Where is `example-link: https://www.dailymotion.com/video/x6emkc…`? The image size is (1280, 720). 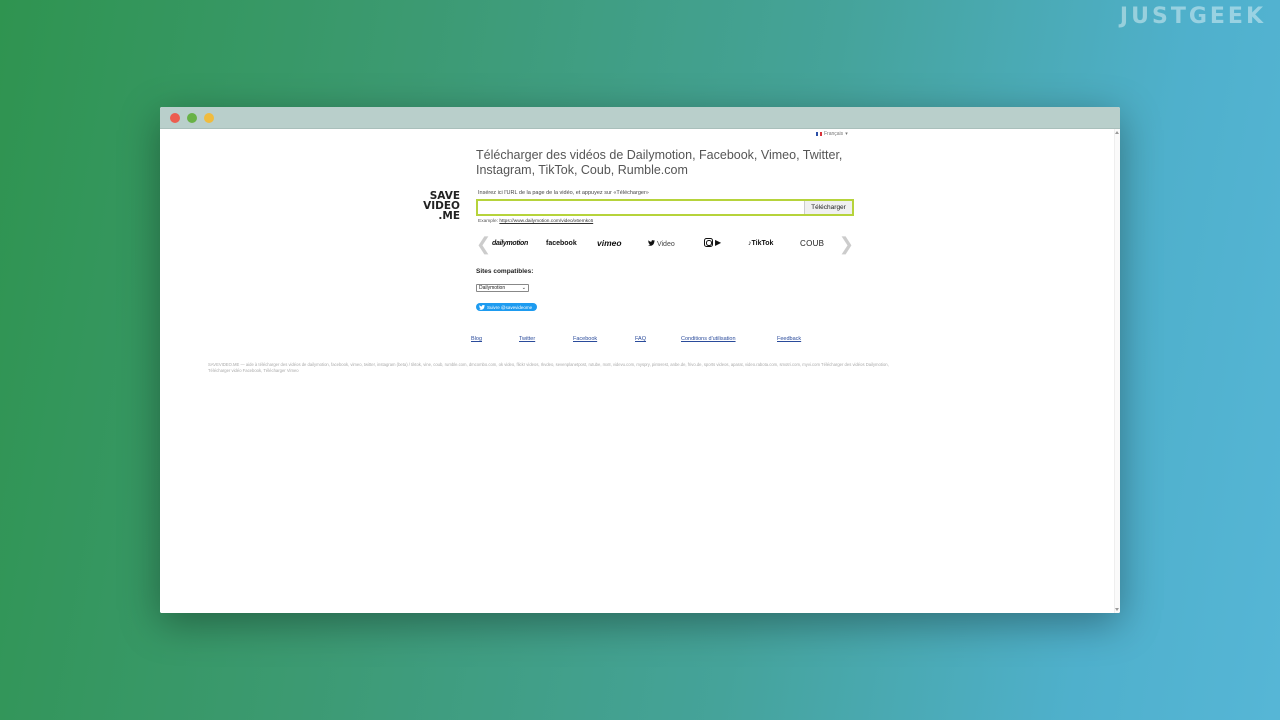
example-link: https://www.dailymotion.com/video/x6emkc… is located at coordinates (546, 221).